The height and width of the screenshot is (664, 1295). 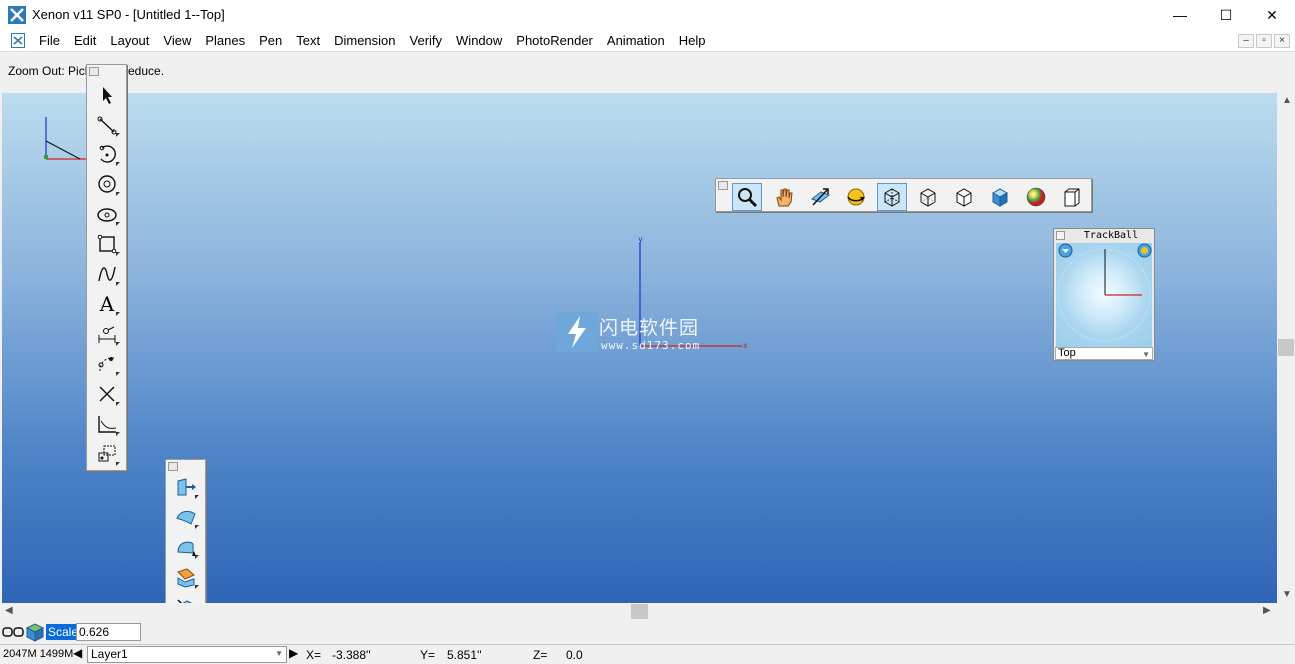 I want to click on trackball-sphere, so click(x=1104, y=295).